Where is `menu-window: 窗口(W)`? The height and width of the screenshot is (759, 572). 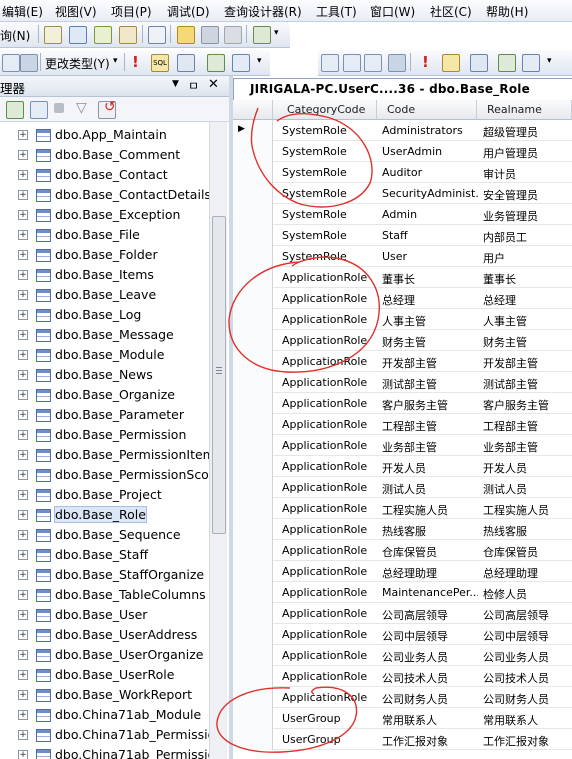
menu-window: 窗口(W) is located at coordinates (392, 11).